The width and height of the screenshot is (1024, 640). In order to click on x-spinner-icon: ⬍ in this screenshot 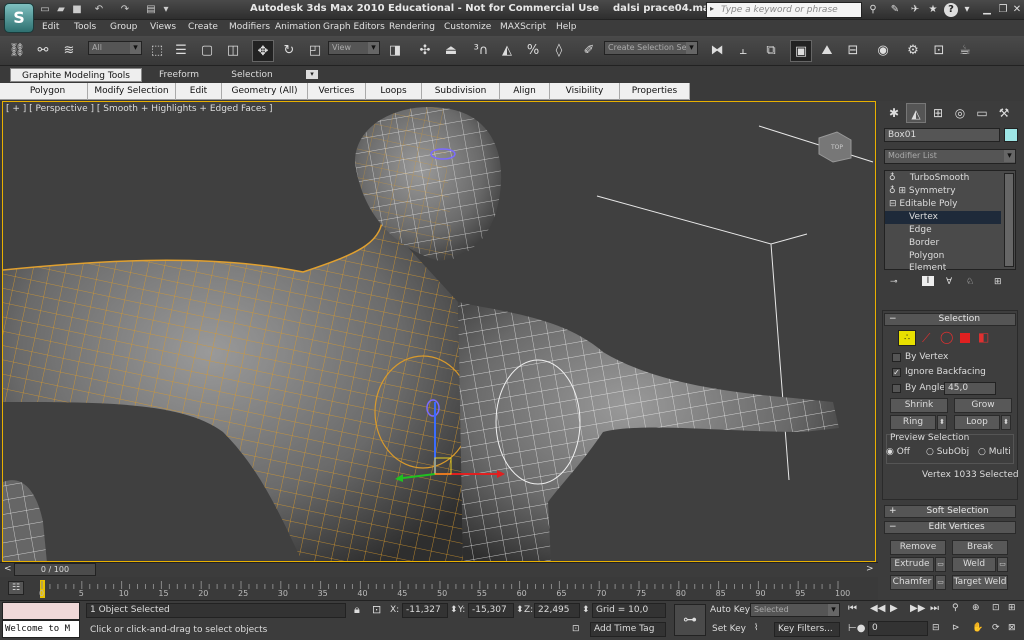, I will do `click(454, 610)`.